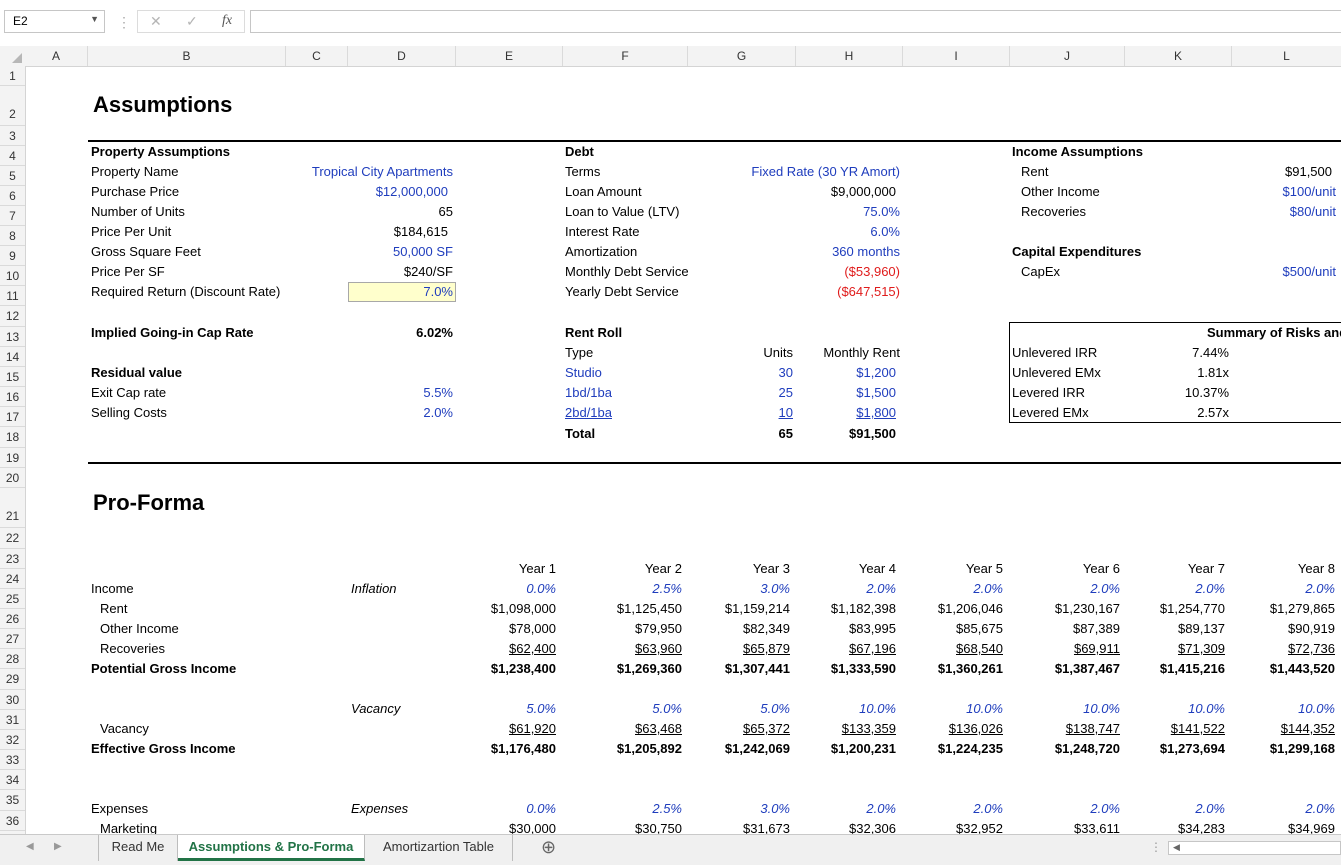 Image resolution: width=1341 pixels, height=865 pixels. Describe the element at coordinates (506, 629) in the screenshot. I see `other-income-value: $78,000` at that location.